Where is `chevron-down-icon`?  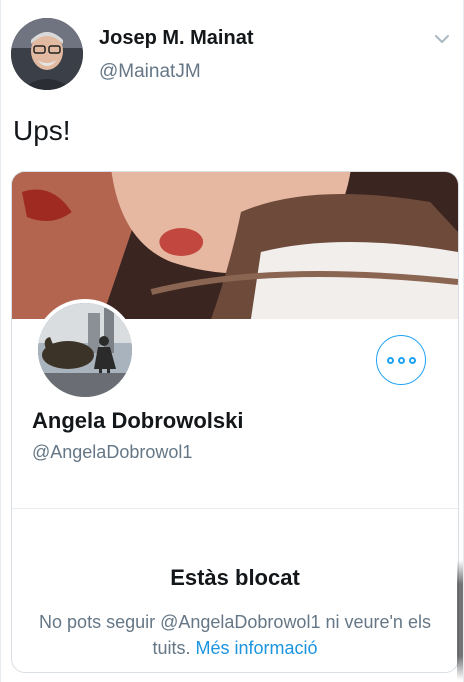 chevron-down-icon is located at coordinates (442, 39).